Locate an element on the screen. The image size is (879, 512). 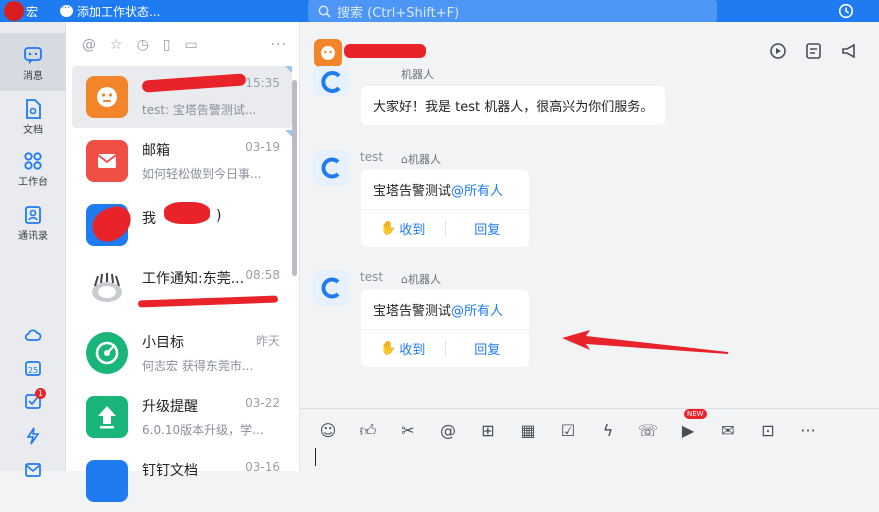
live-video-icon: ▶ NEW is located at coordinates (692, 424).